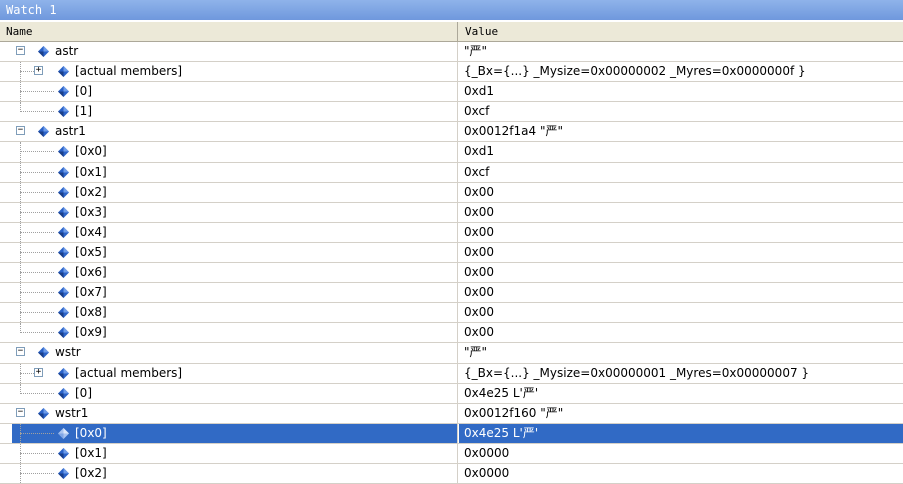 This screenshot has width=903, height=484. What do you see at coordinates (91, 472) in the screenshot?
I see `member-name: [0x2]` at bounding box center [91, 472].